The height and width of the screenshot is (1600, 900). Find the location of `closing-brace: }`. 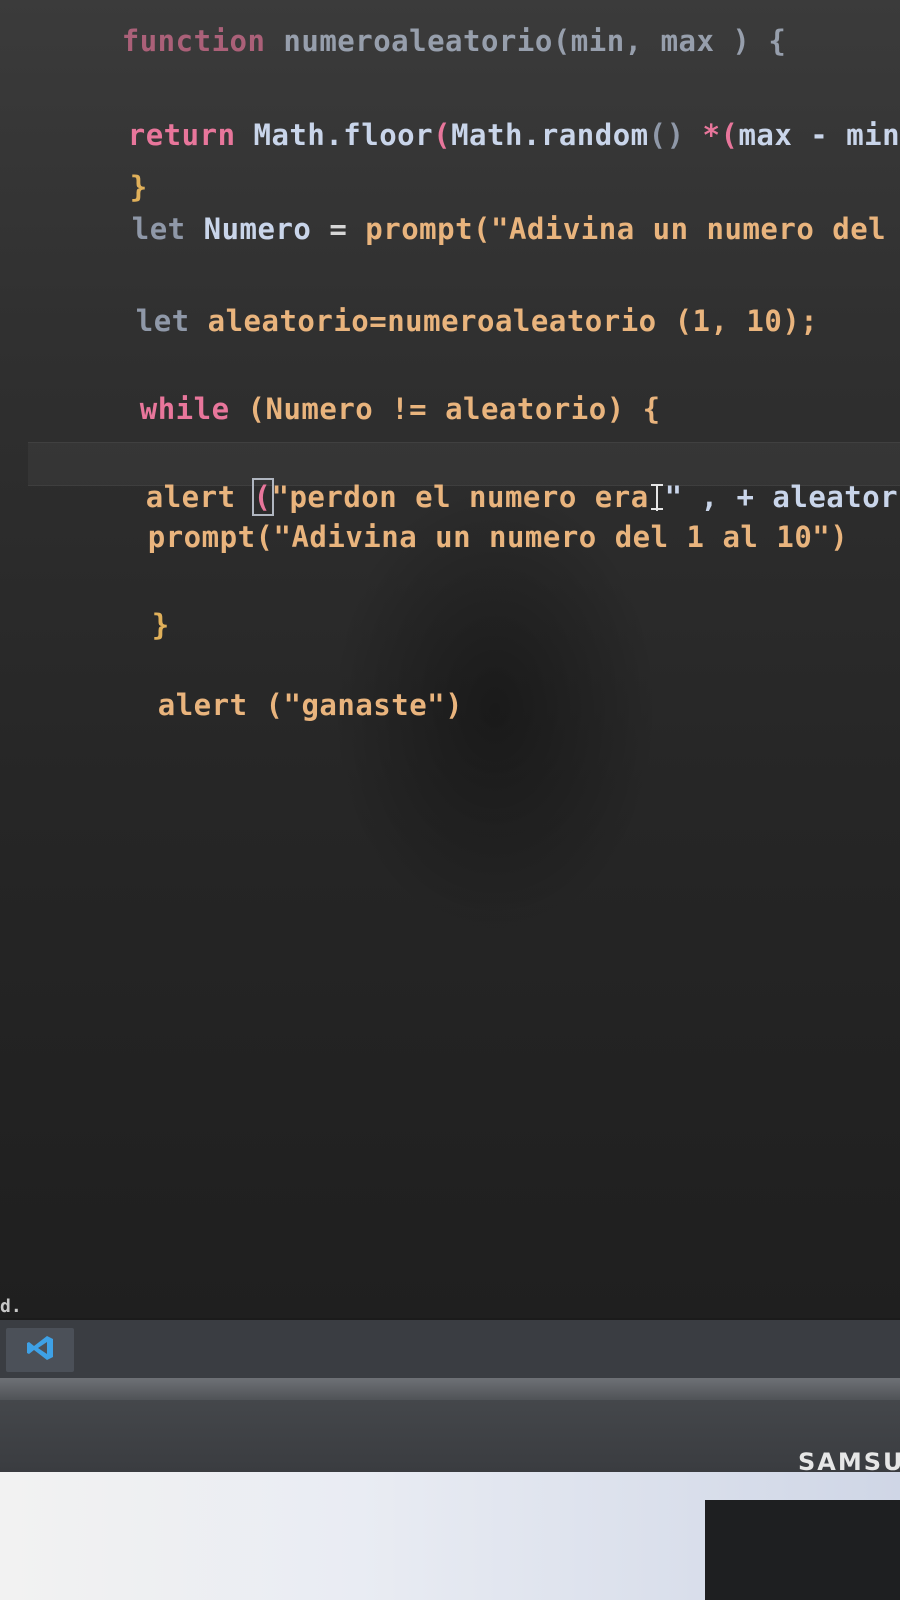

closing-brace: } is located at coordinates (160, 625).